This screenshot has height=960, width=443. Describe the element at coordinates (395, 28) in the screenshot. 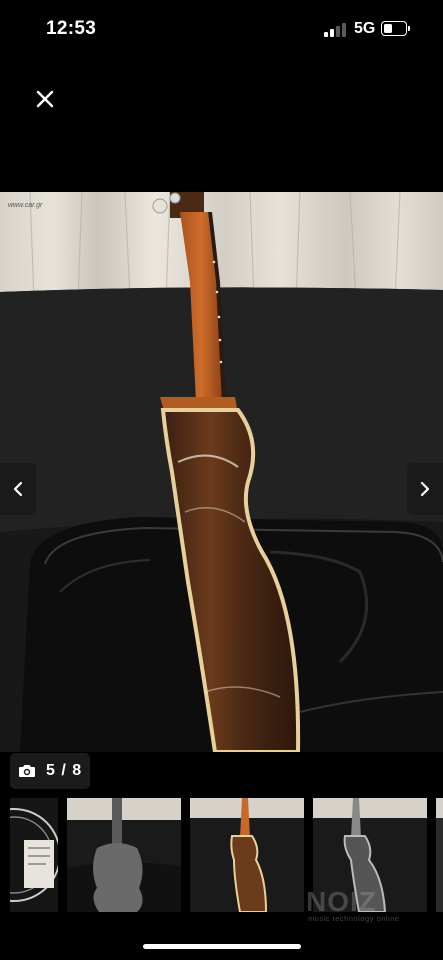

I see `battery-icon` at that location.